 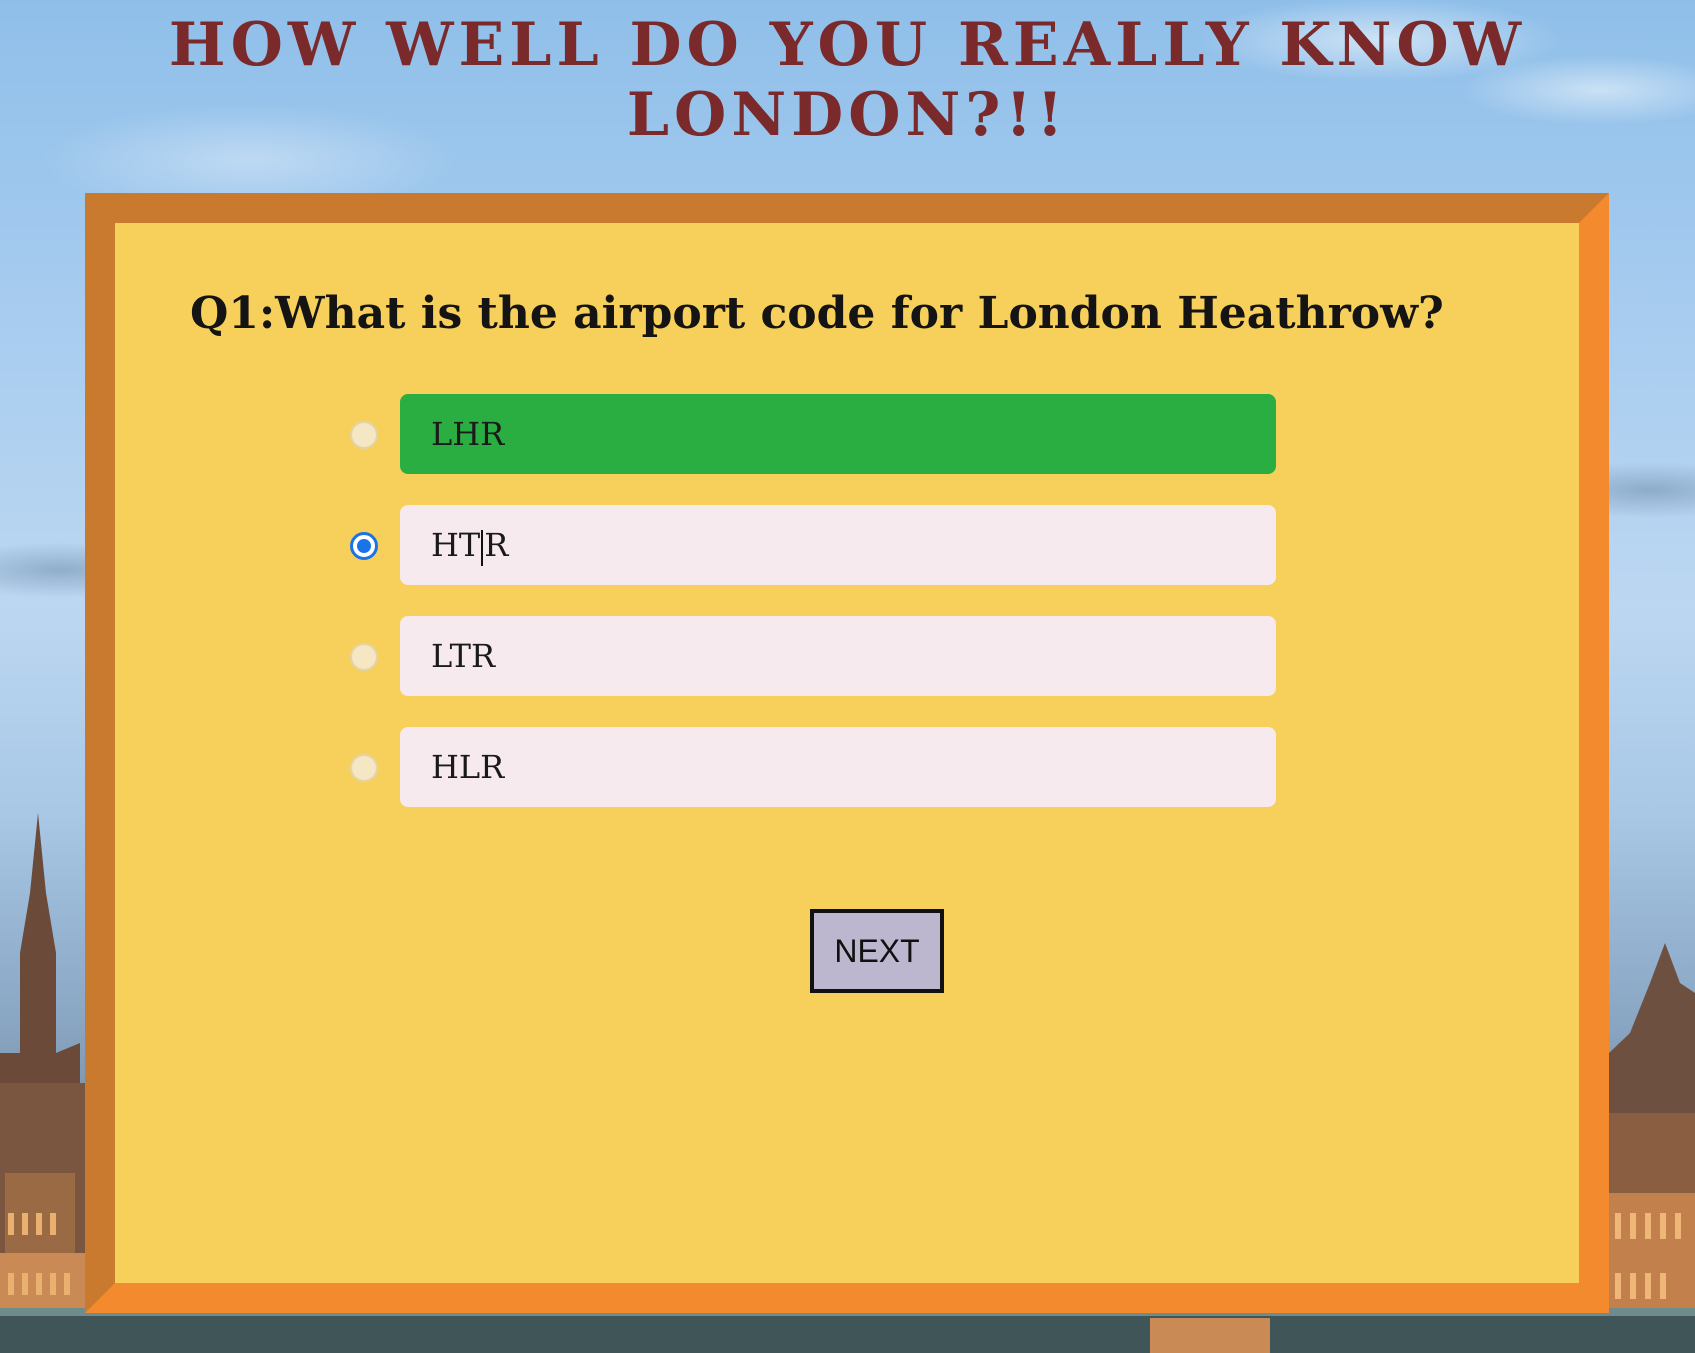 What do you see at coordinates (877, 951) in the screenshot?
I see `next-button: NEXT` at bounding box center [877, 951].